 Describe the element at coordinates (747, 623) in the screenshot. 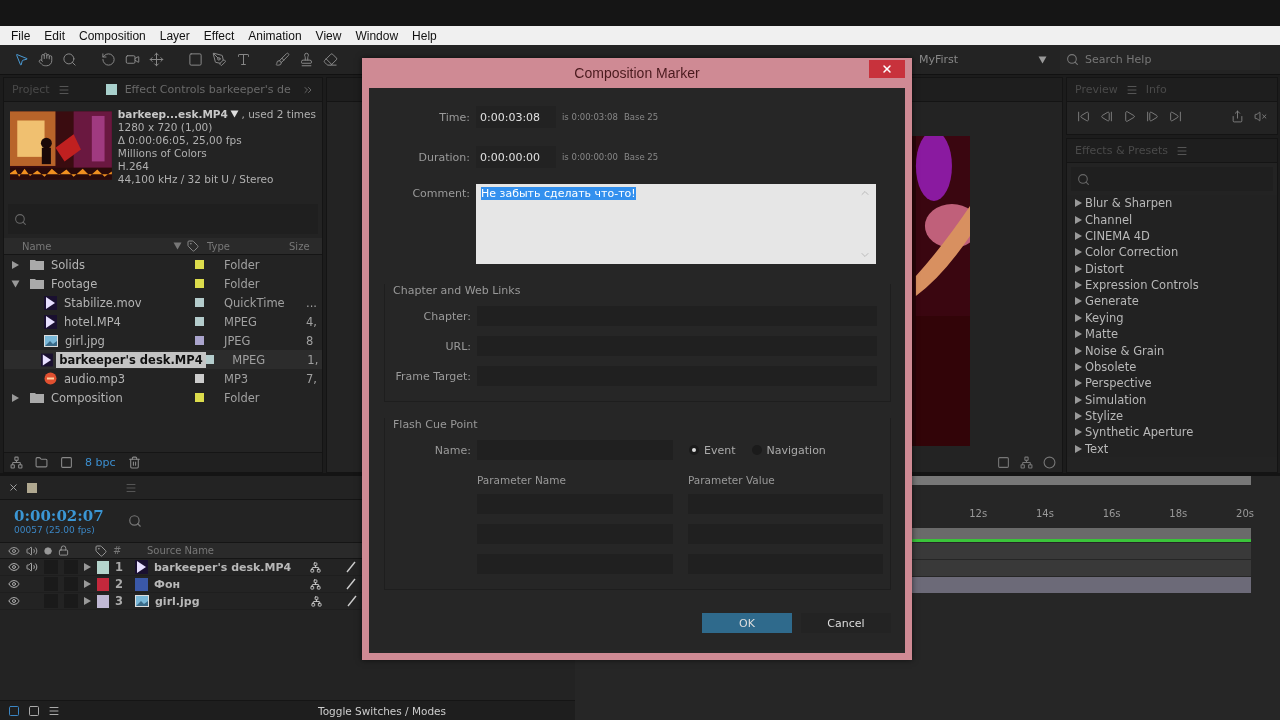

I see `ok-button: OK` at that location.